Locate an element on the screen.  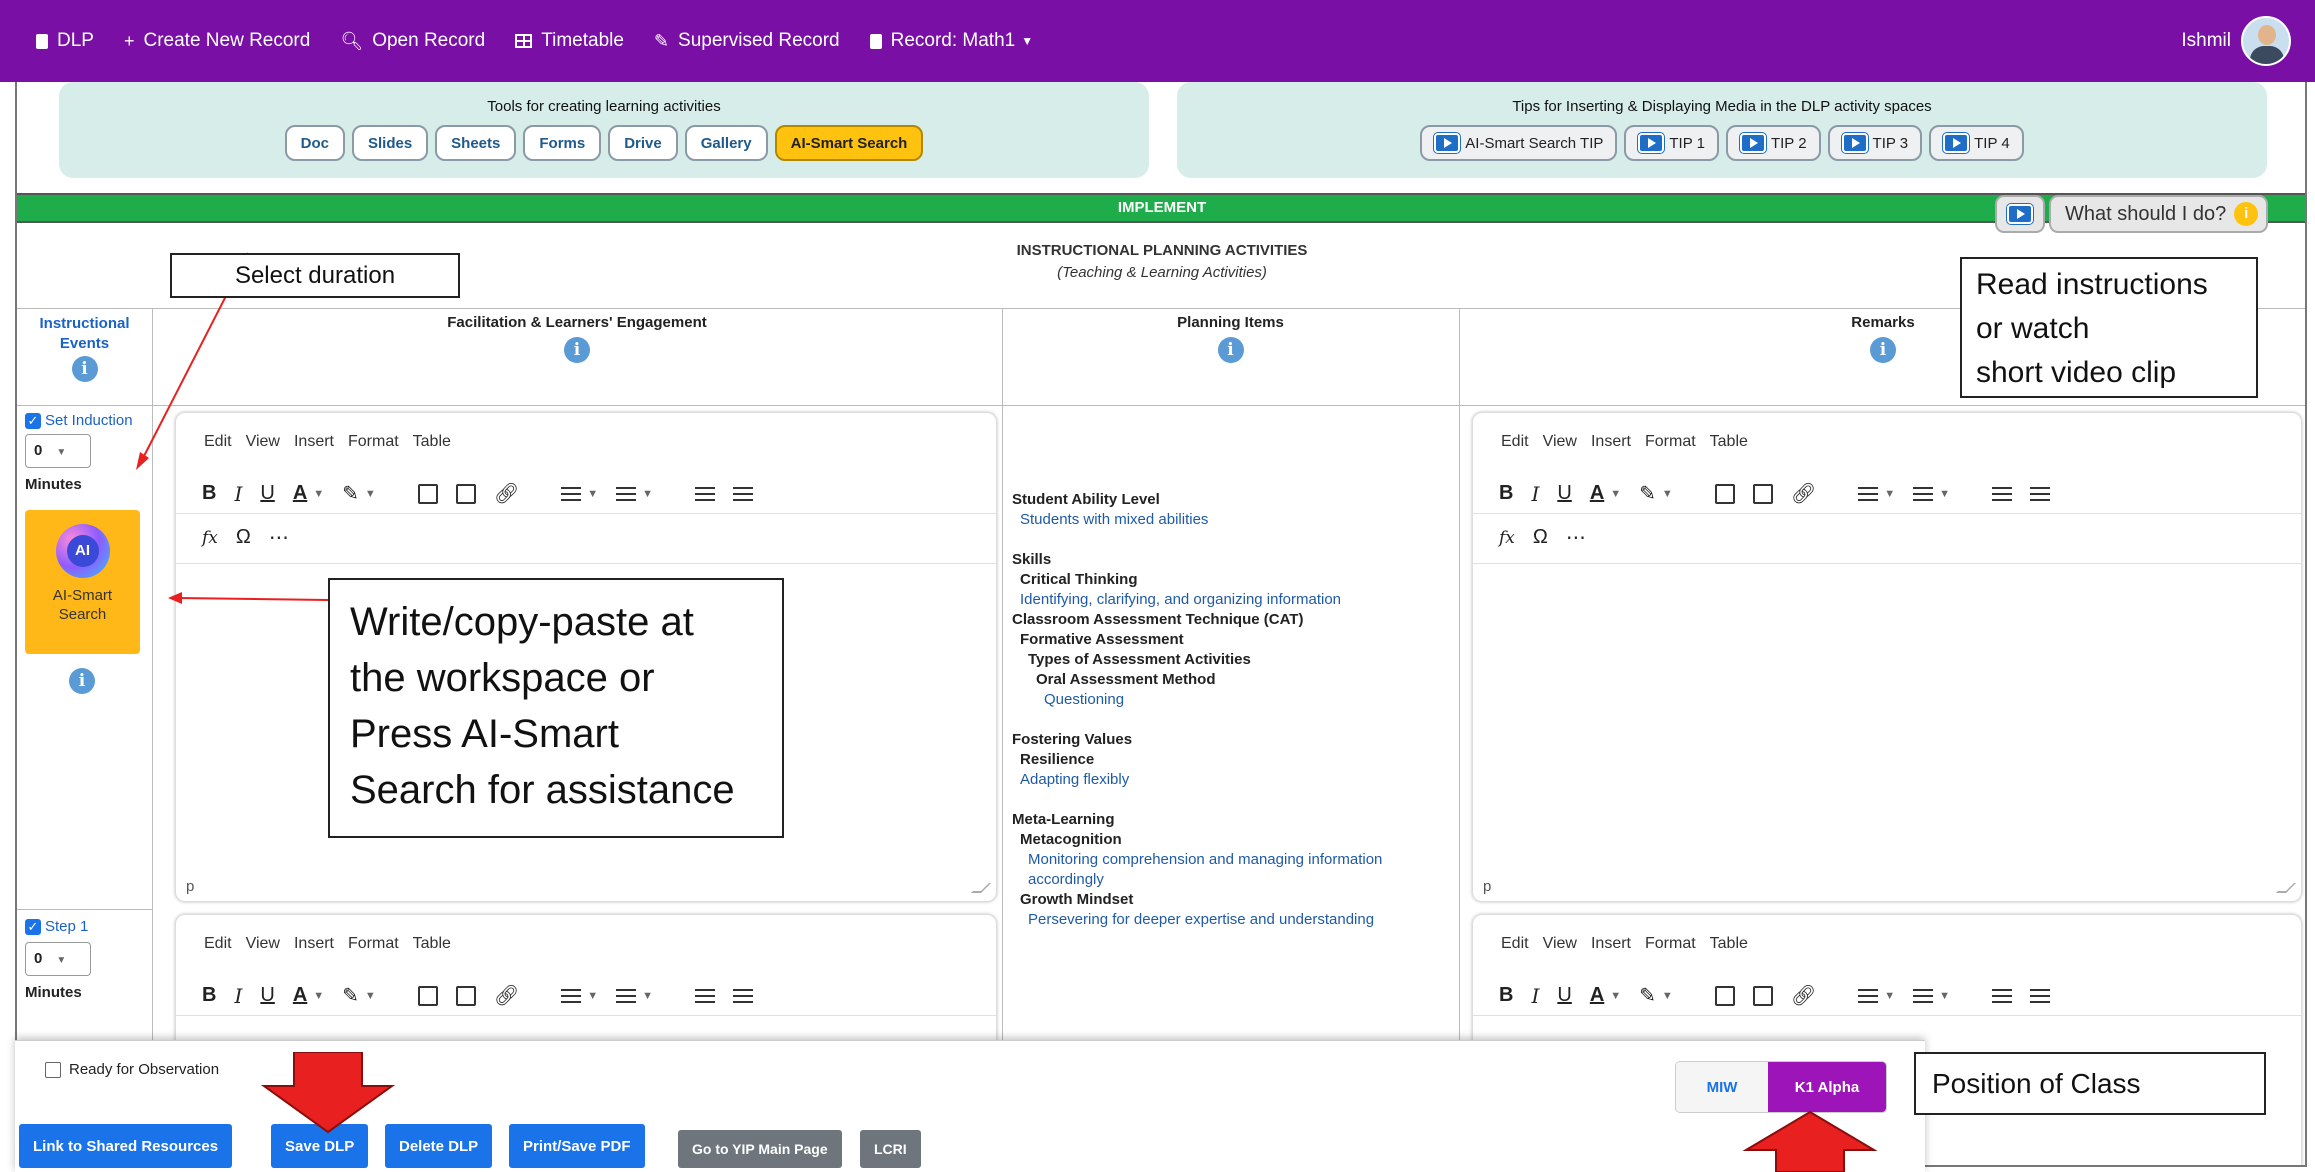
annotation-line: Press AI-Smart is located at coordinates (484, 734).